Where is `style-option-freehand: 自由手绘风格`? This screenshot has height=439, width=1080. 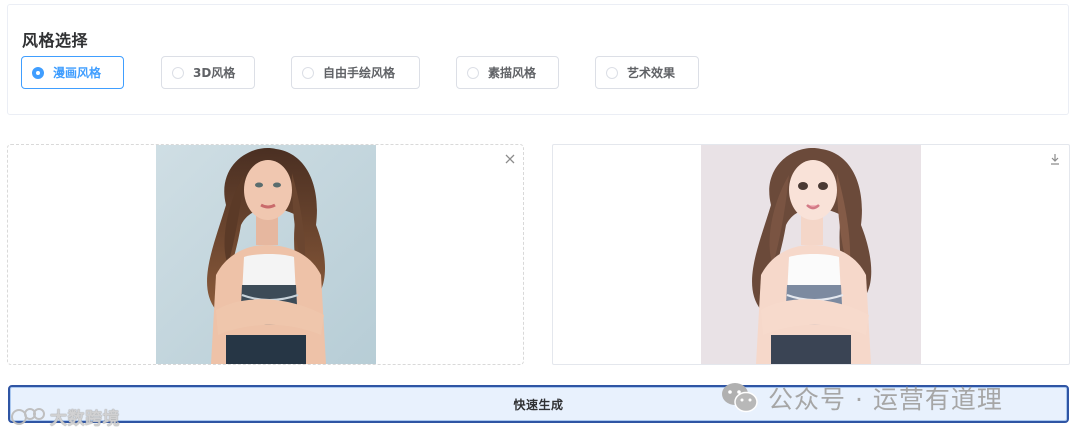
style-option-freehand: 自由手绘风格 is located at coordinates (355, 72).